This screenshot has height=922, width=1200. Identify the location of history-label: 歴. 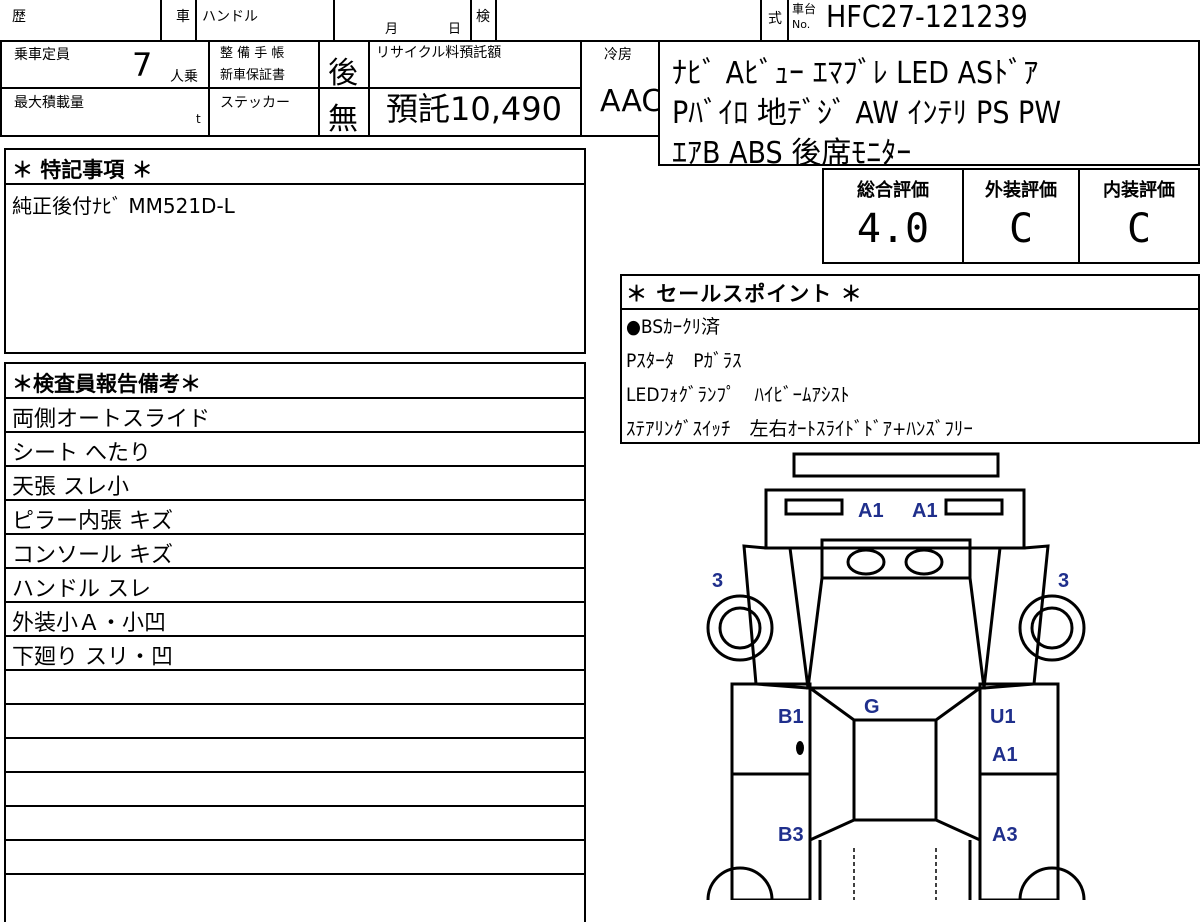
(19, 17).